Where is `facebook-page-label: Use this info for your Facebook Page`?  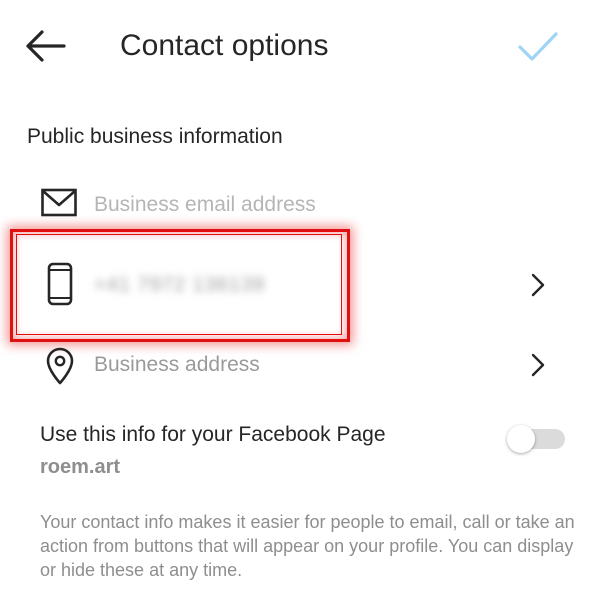 facebook-page-label: Use this info for your Facebook Page is located at coordinates (213, 434).